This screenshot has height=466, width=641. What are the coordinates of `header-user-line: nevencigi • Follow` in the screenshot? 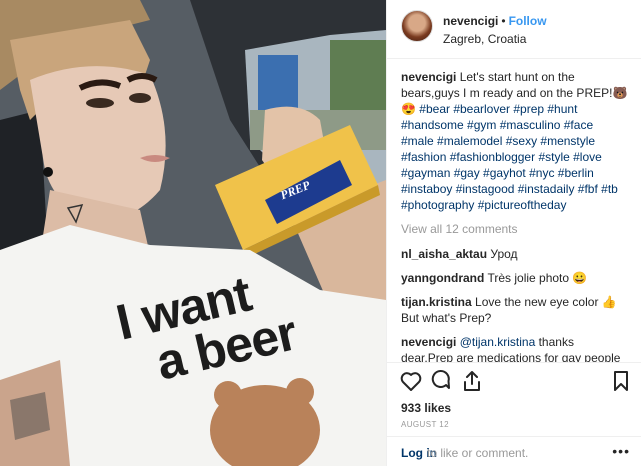 It's located at (495, 21).